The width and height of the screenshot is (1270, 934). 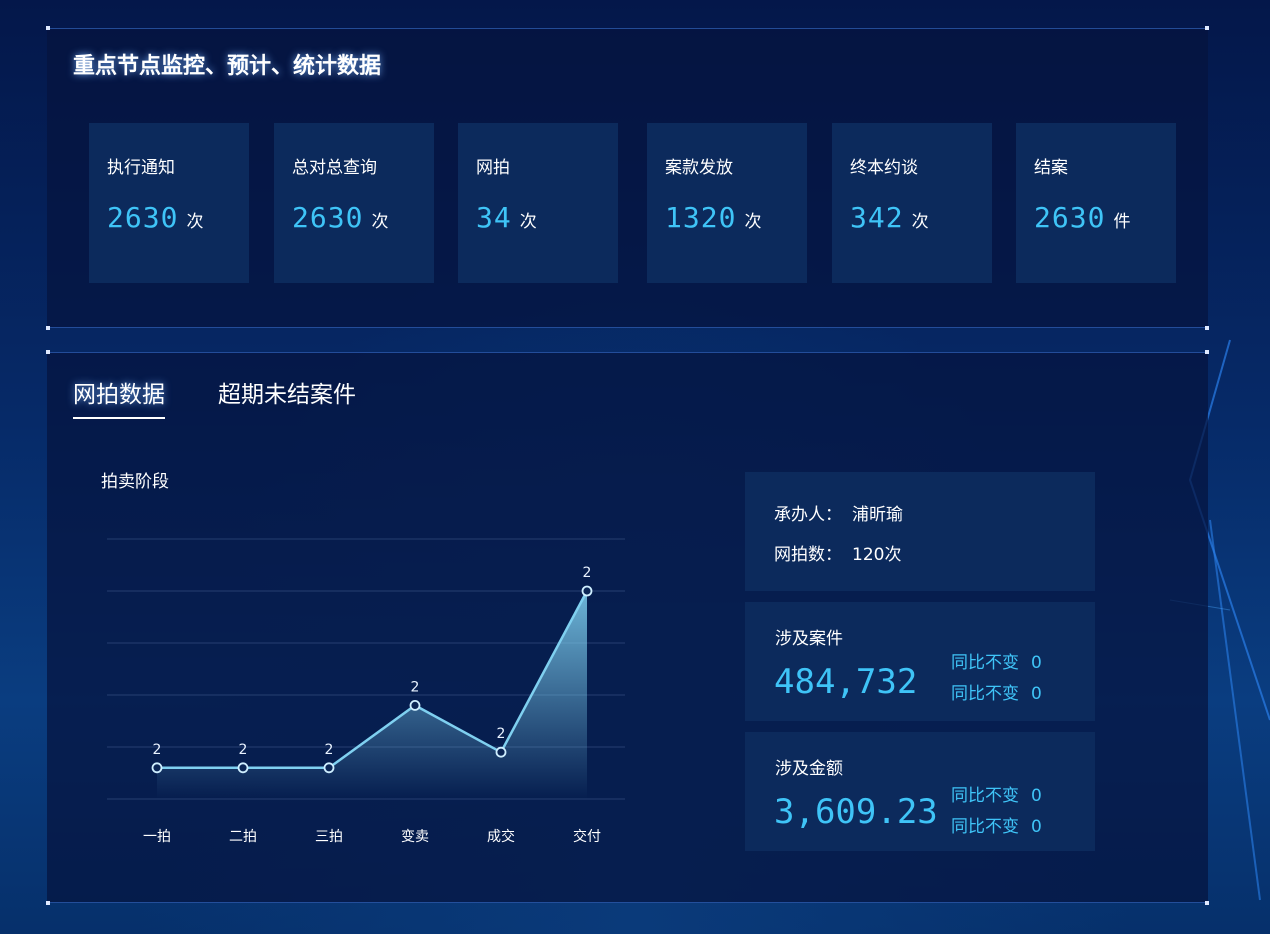 I want to click on handler-label: 承办人：, so click(x=808, y=515).